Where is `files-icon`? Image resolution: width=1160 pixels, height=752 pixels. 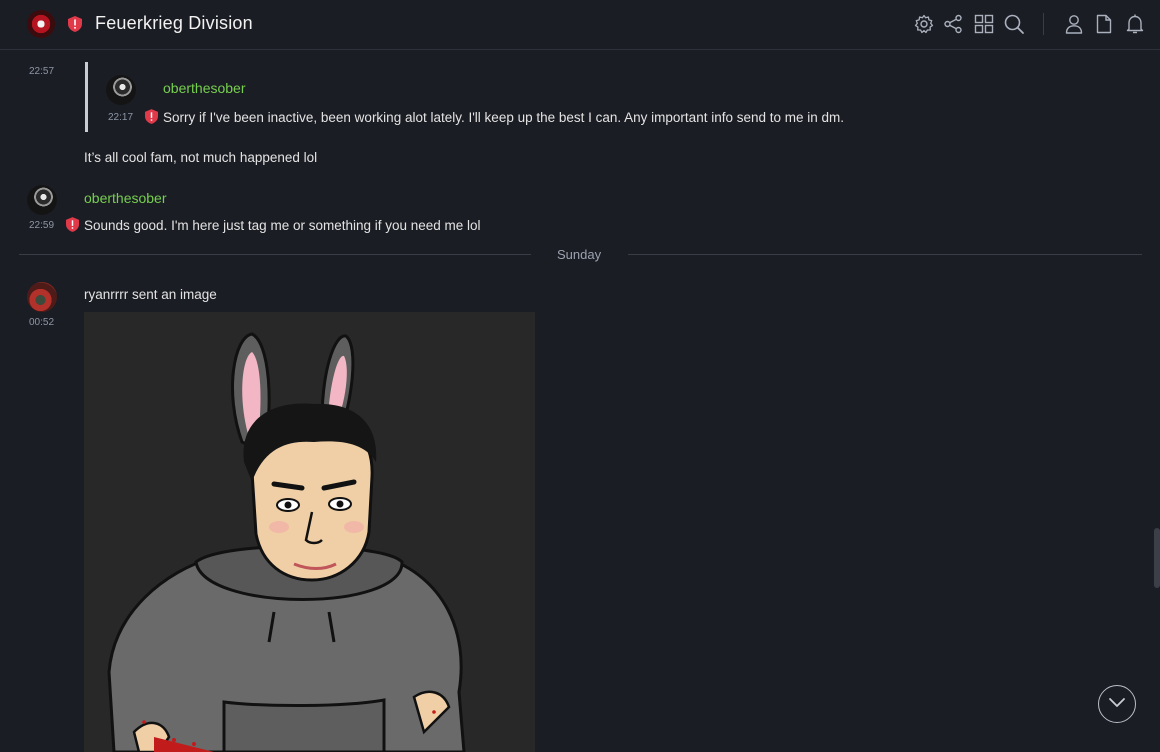 files-icon is located at coordinates (1104, 24).